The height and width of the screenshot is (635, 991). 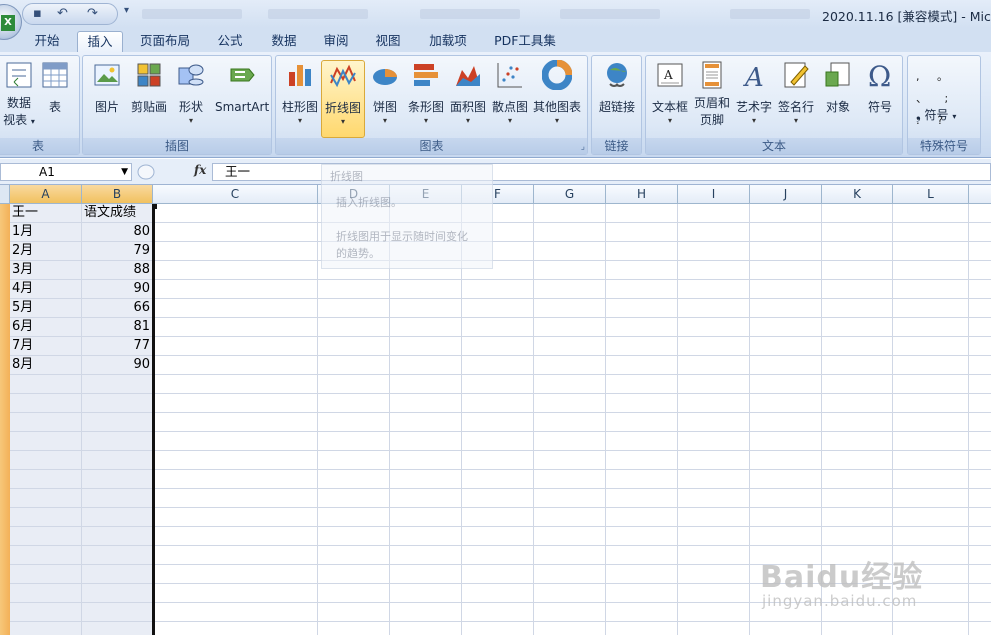 What do you see at coordinates (300, 93) in the screenshot?
I see `column-chart-button: 柱形图 ▾` at bounding box center [300, 93].